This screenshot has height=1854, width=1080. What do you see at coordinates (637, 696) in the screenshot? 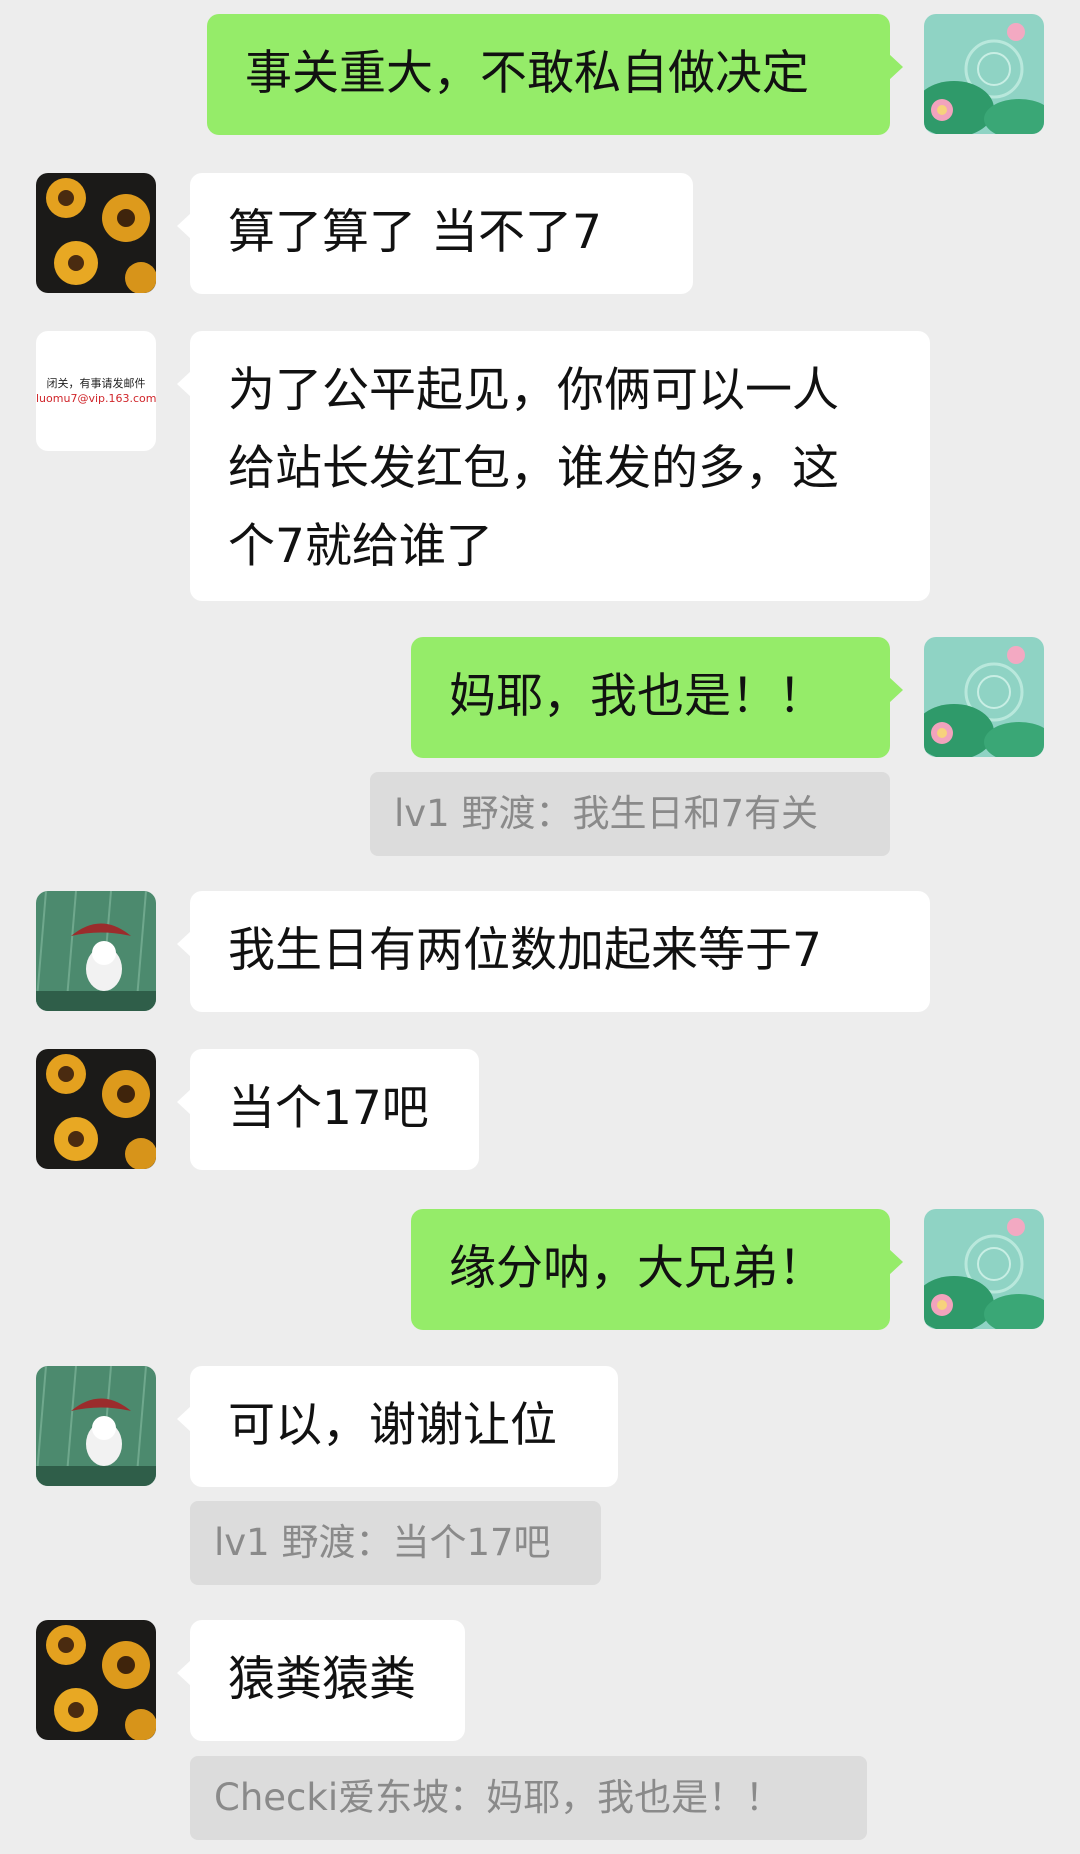
I see `message-text: 妈耶，我也是！！` at bounding box center [637, 696].